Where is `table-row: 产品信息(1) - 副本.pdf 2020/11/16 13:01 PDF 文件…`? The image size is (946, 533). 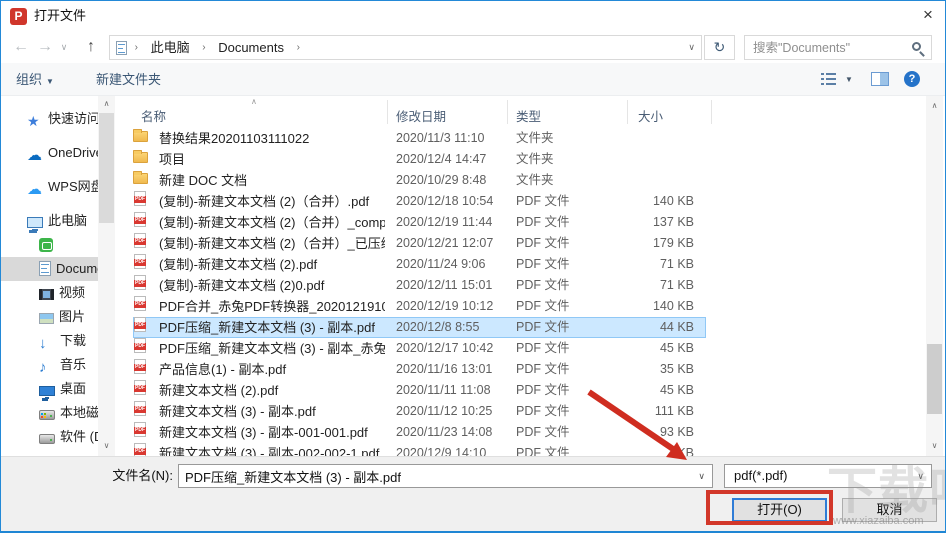 table-row: 产品信息(1) - 副本.pdf 2020/11/16 13:01 PDF 文件… is located at coordinates (419, 369).